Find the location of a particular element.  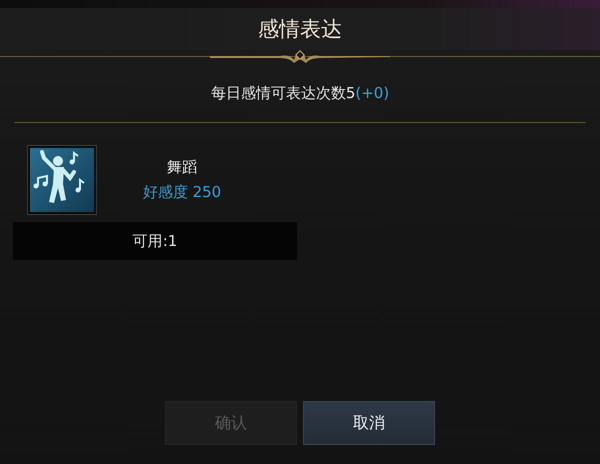

ornament-icon is located at coordinates (300, 57).